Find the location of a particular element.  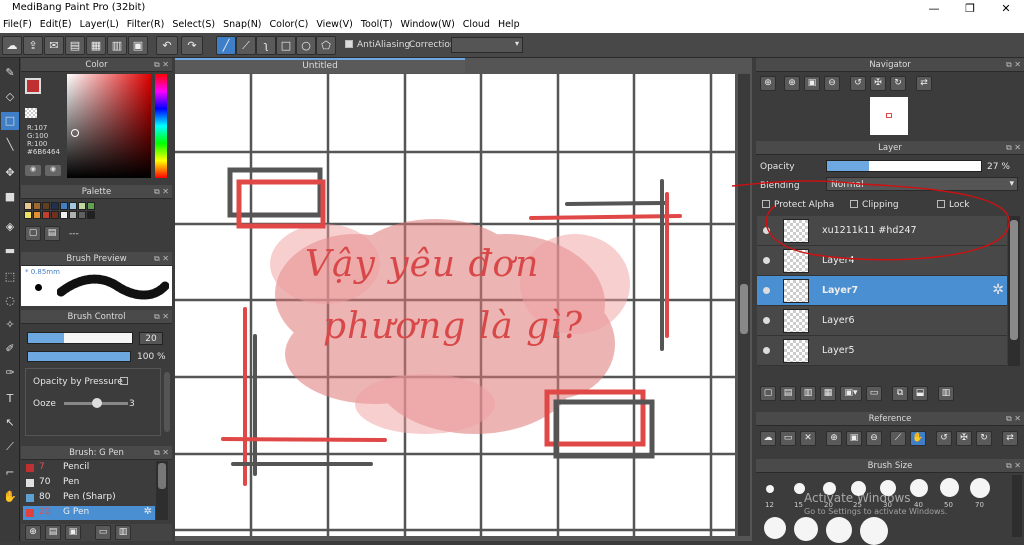

menu-snap: Snap(N) is located at coordinates (243, 23).